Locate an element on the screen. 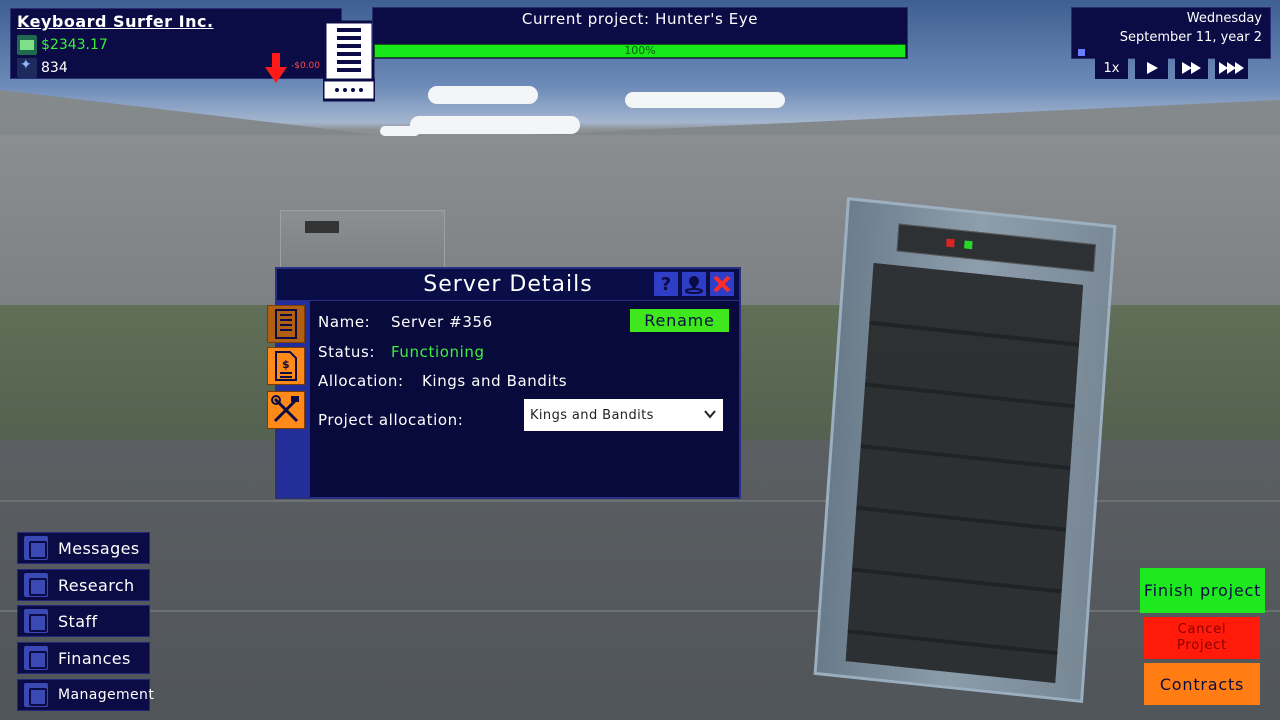 This screenshot has width=1280, height=720. company-panel: Keyboard Surfer Inc. $2343.17 834 -$0.00 is located at coordinates (176, 45).